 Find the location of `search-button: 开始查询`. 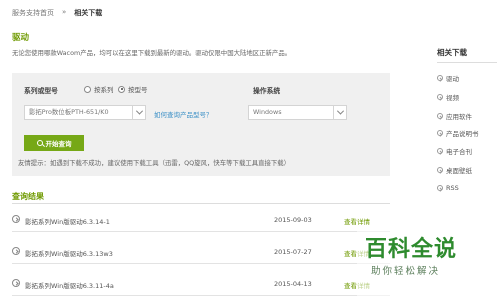

search-button: 开始查询 is located at coordinates (54, 143).